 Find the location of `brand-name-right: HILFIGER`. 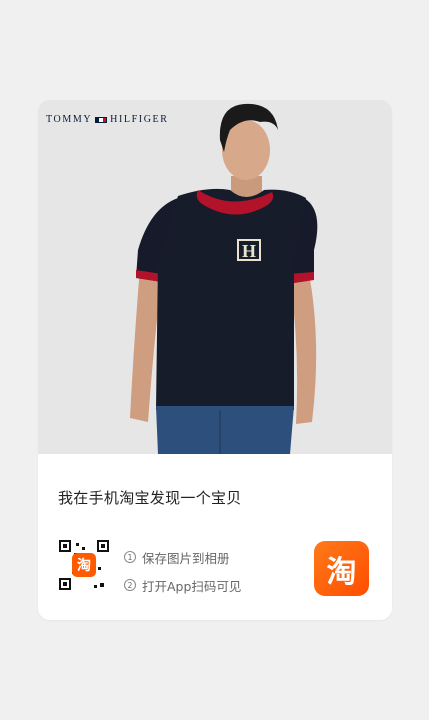

brand-name-right: HILFIGER is located at coordinates (139, 119).